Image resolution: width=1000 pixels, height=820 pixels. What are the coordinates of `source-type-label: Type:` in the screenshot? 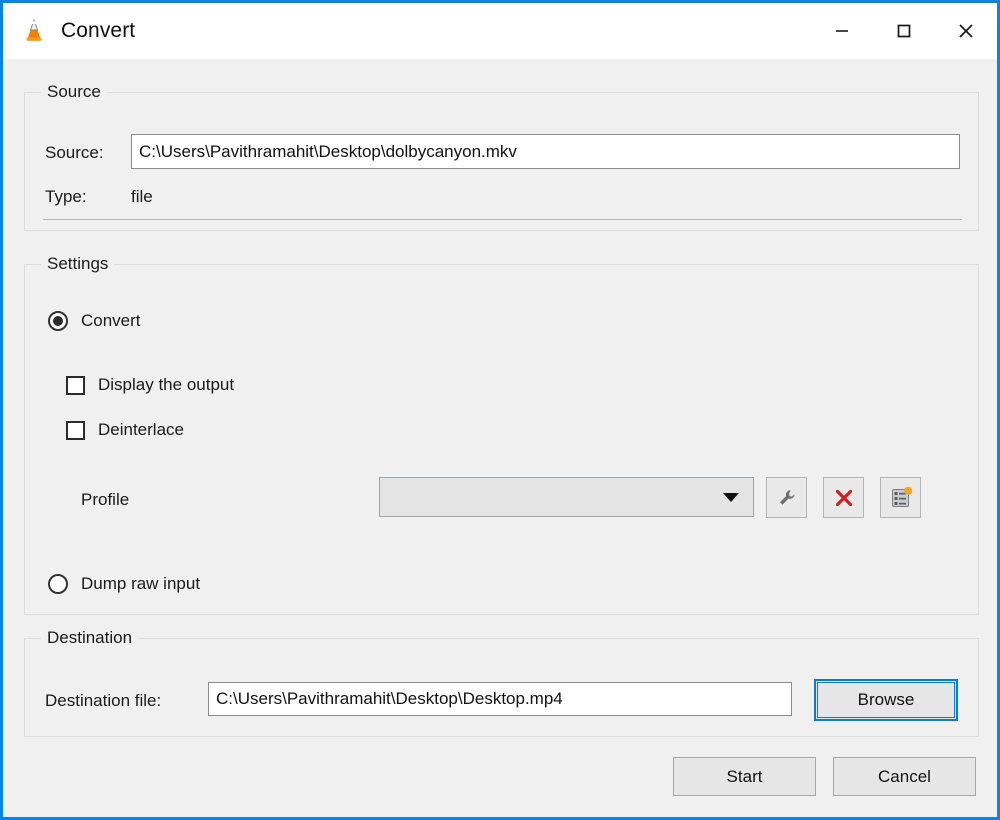 It's located at (66, 196).